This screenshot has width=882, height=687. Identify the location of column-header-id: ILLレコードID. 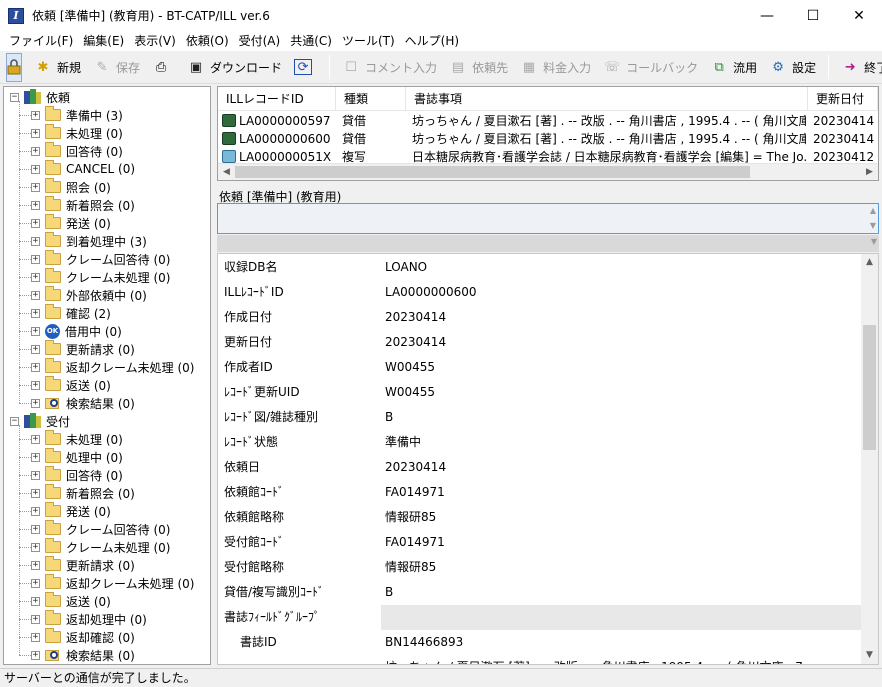
(277, 99).